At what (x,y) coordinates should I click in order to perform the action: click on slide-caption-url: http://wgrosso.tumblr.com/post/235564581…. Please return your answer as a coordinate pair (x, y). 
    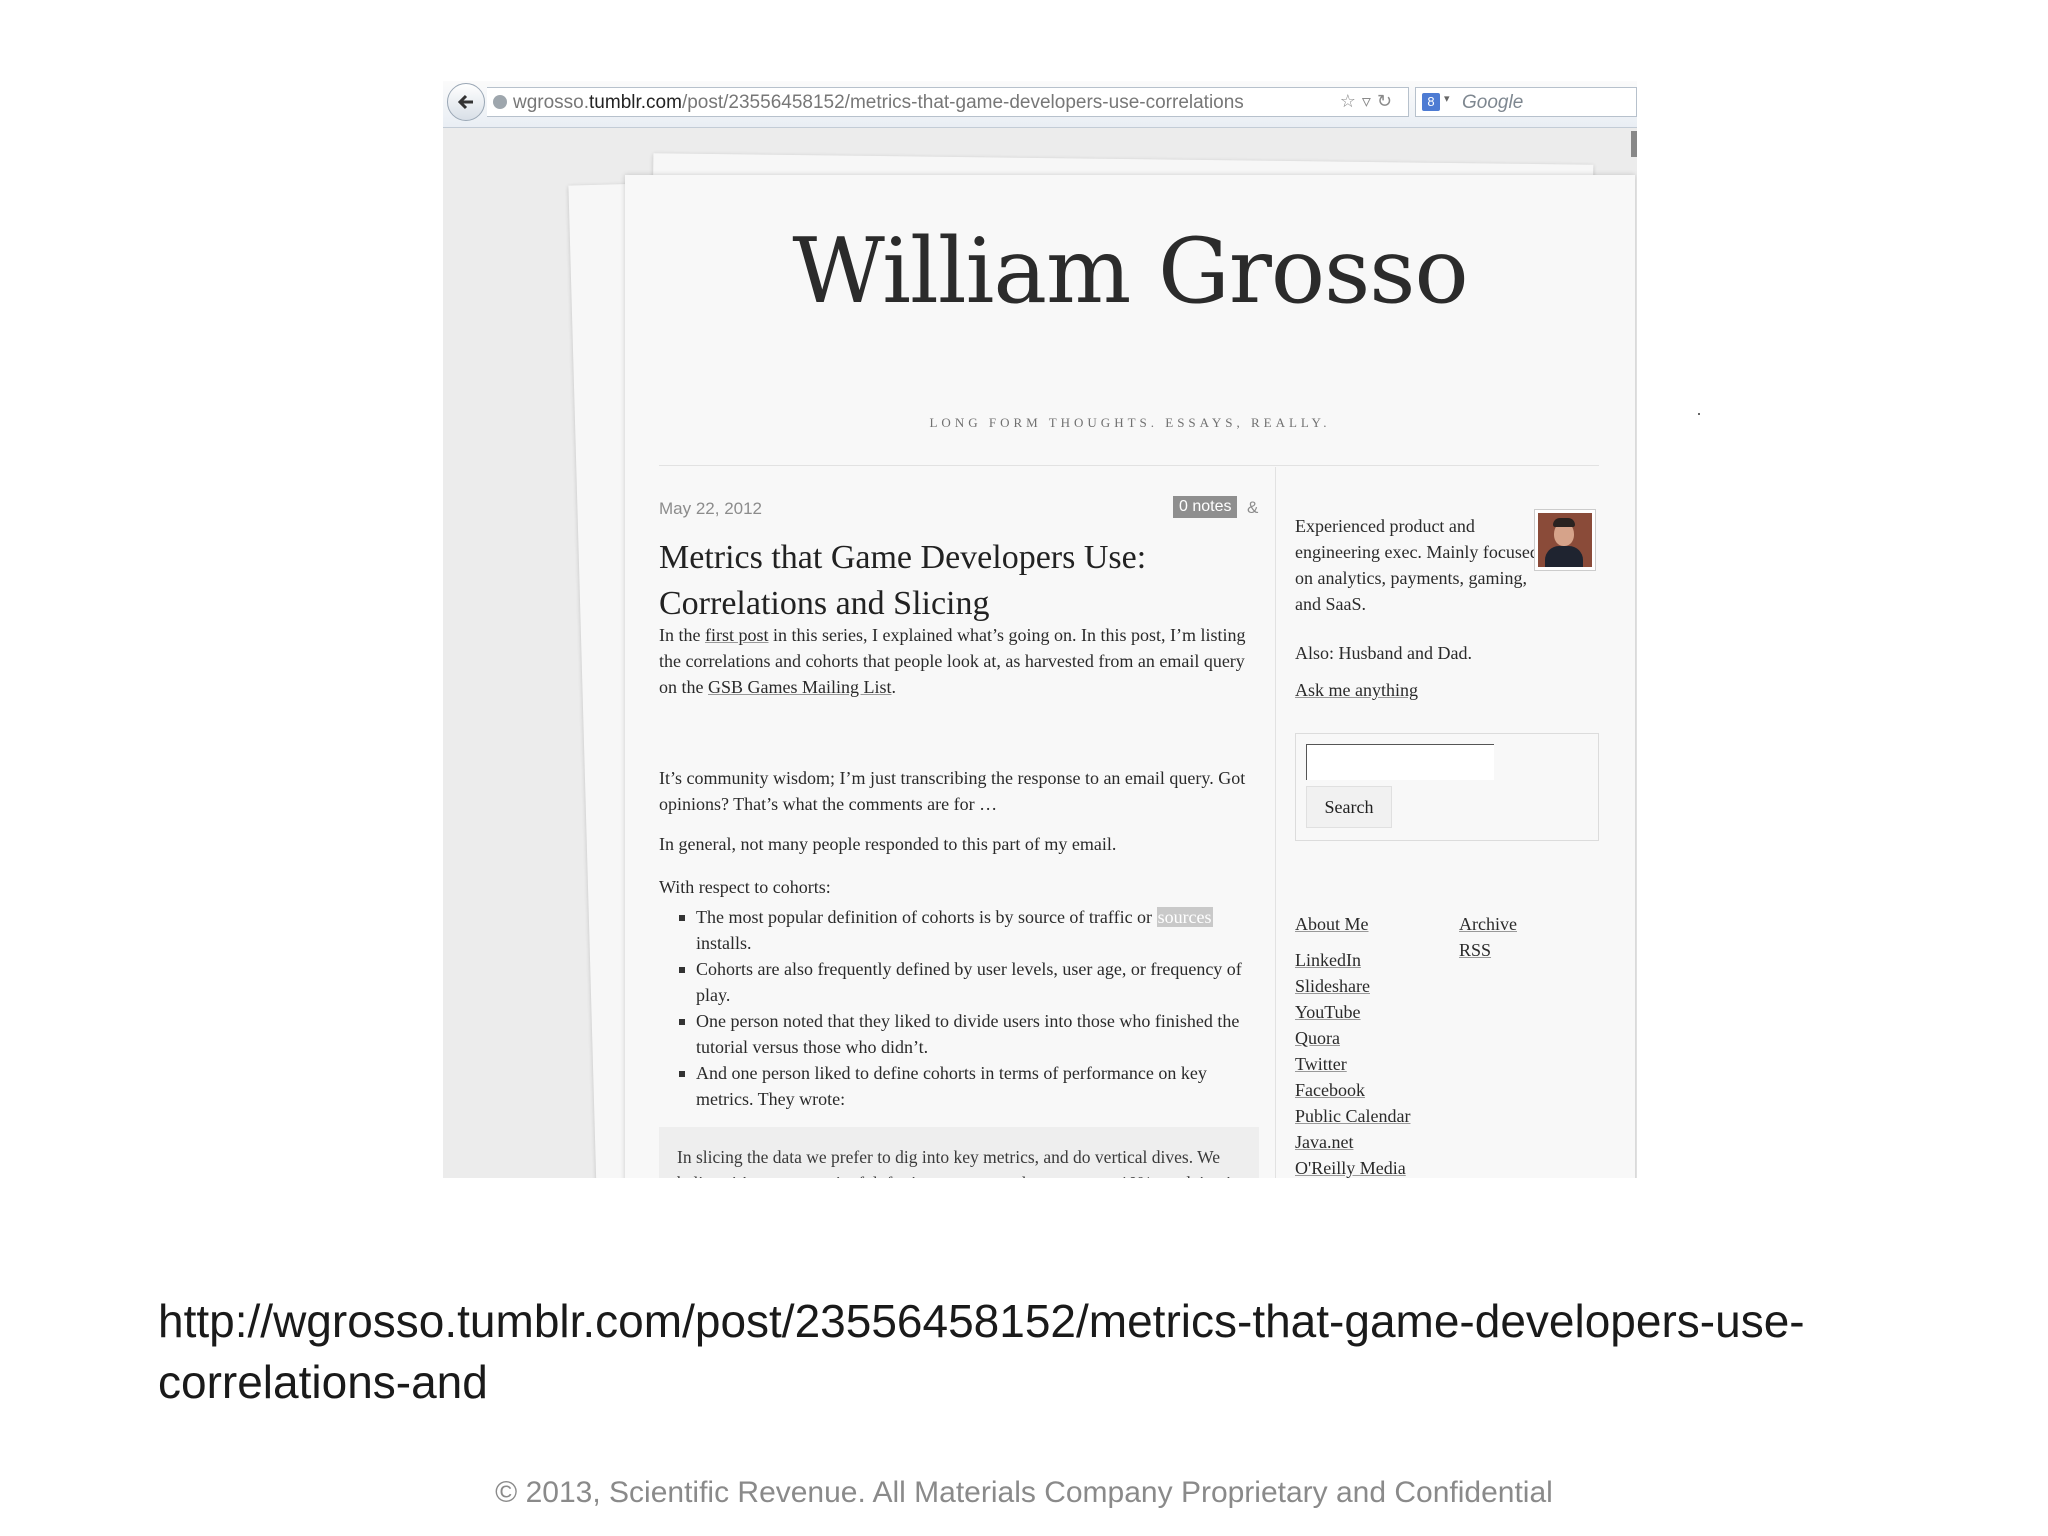
    Looking at the image, I should click on (981, 1351).